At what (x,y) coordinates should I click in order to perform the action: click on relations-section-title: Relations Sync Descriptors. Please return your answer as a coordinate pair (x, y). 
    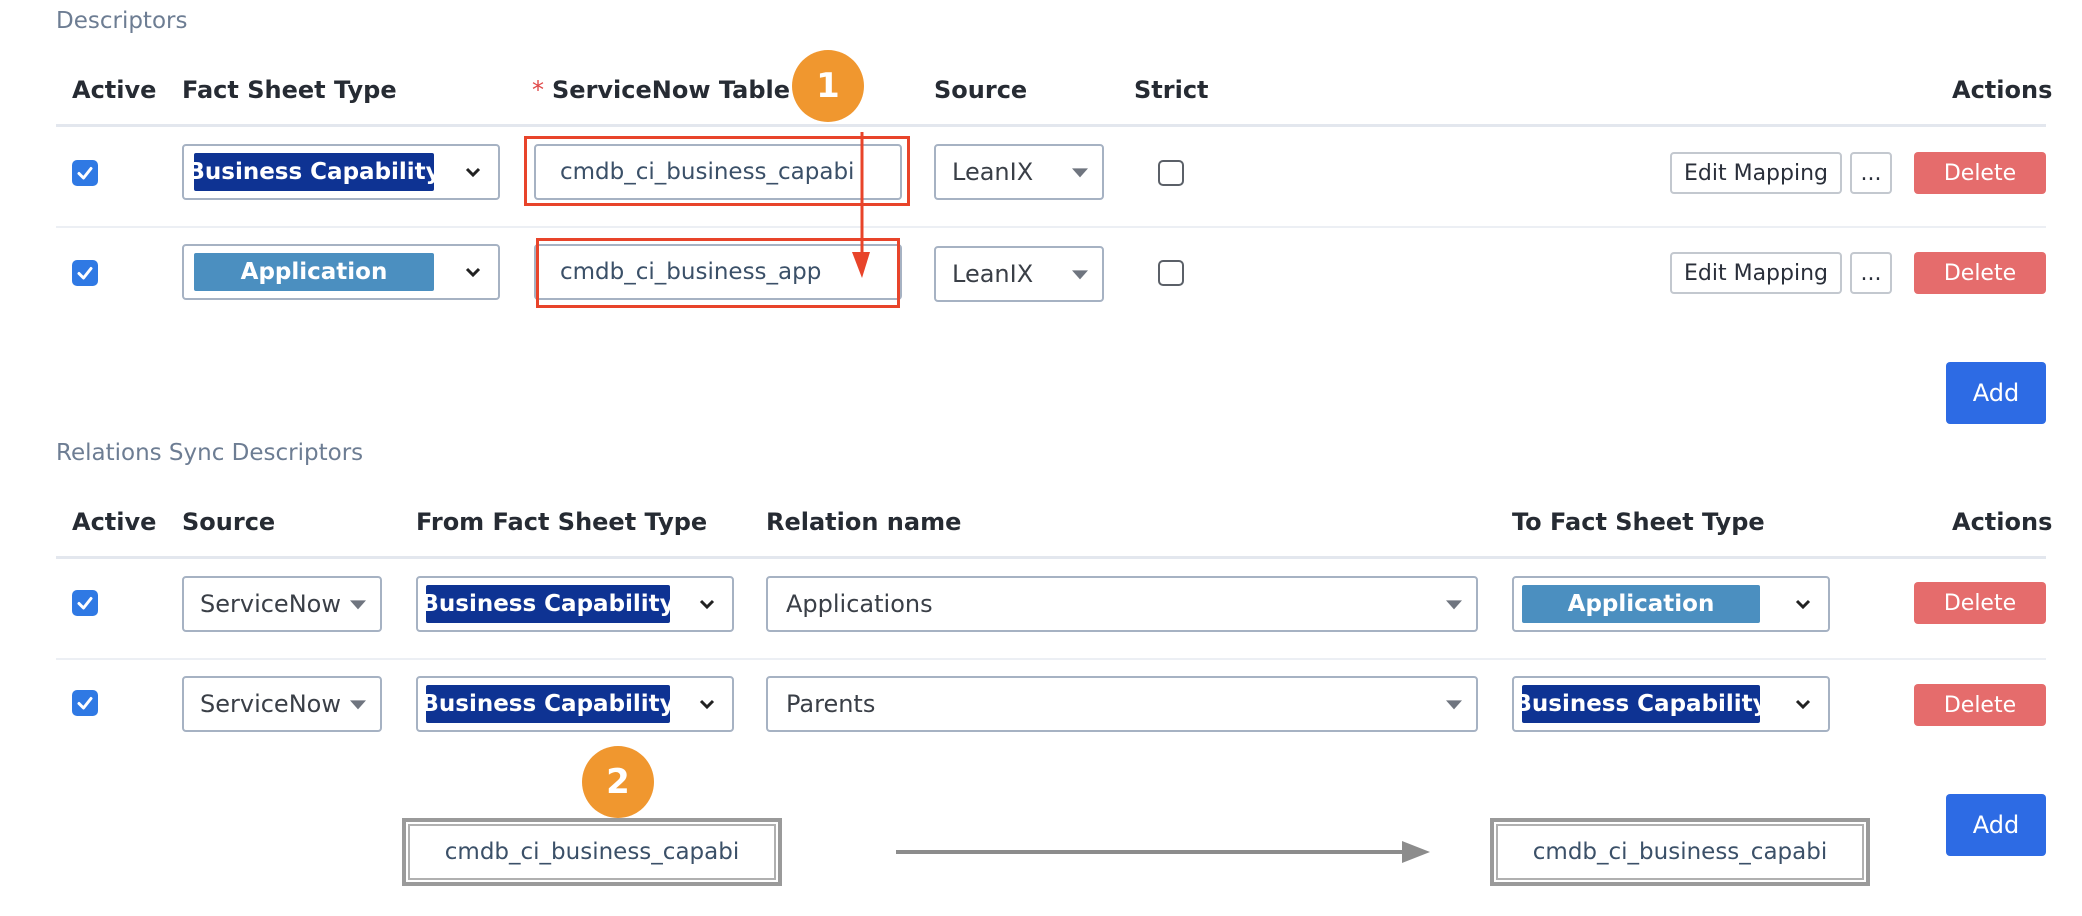
    Looking at the image, I should click on (210, 453).